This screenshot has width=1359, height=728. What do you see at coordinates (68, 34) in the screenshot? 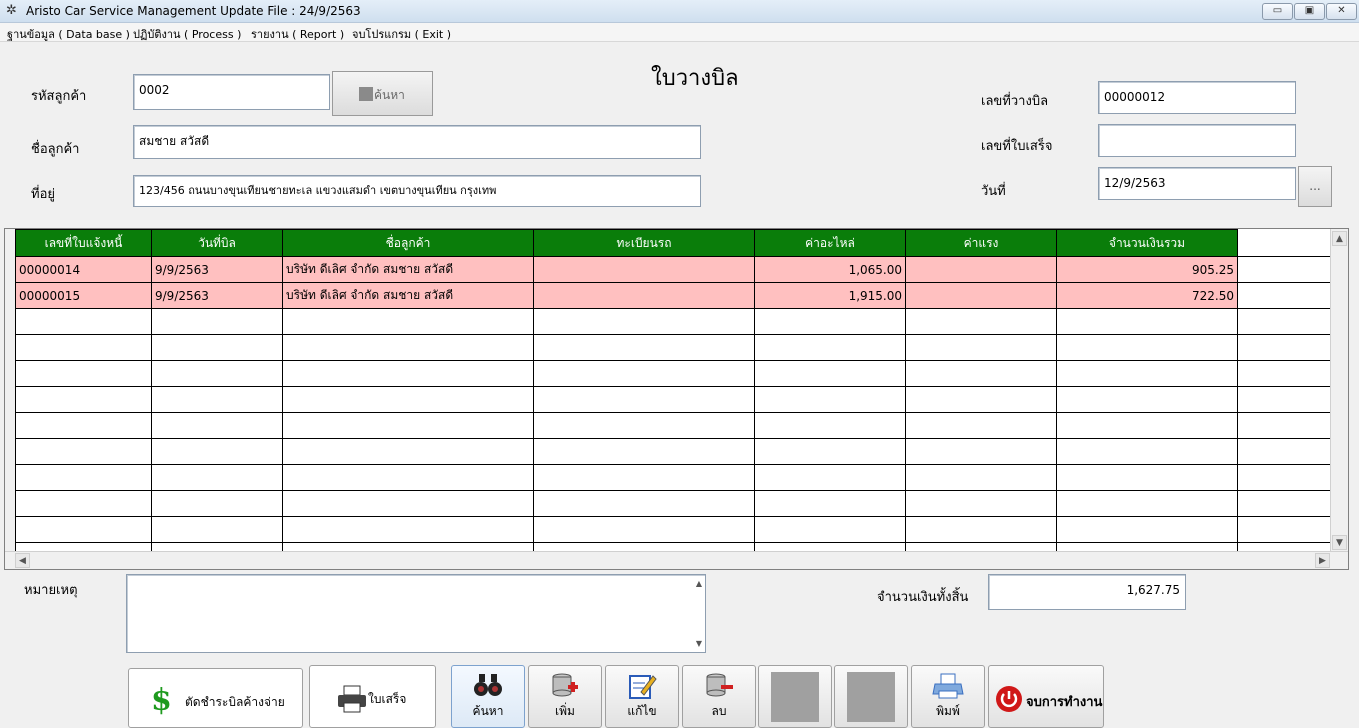
I see `menu-database: ฐานข้อมูล ( Data base )` at bounding box center [68, 34].